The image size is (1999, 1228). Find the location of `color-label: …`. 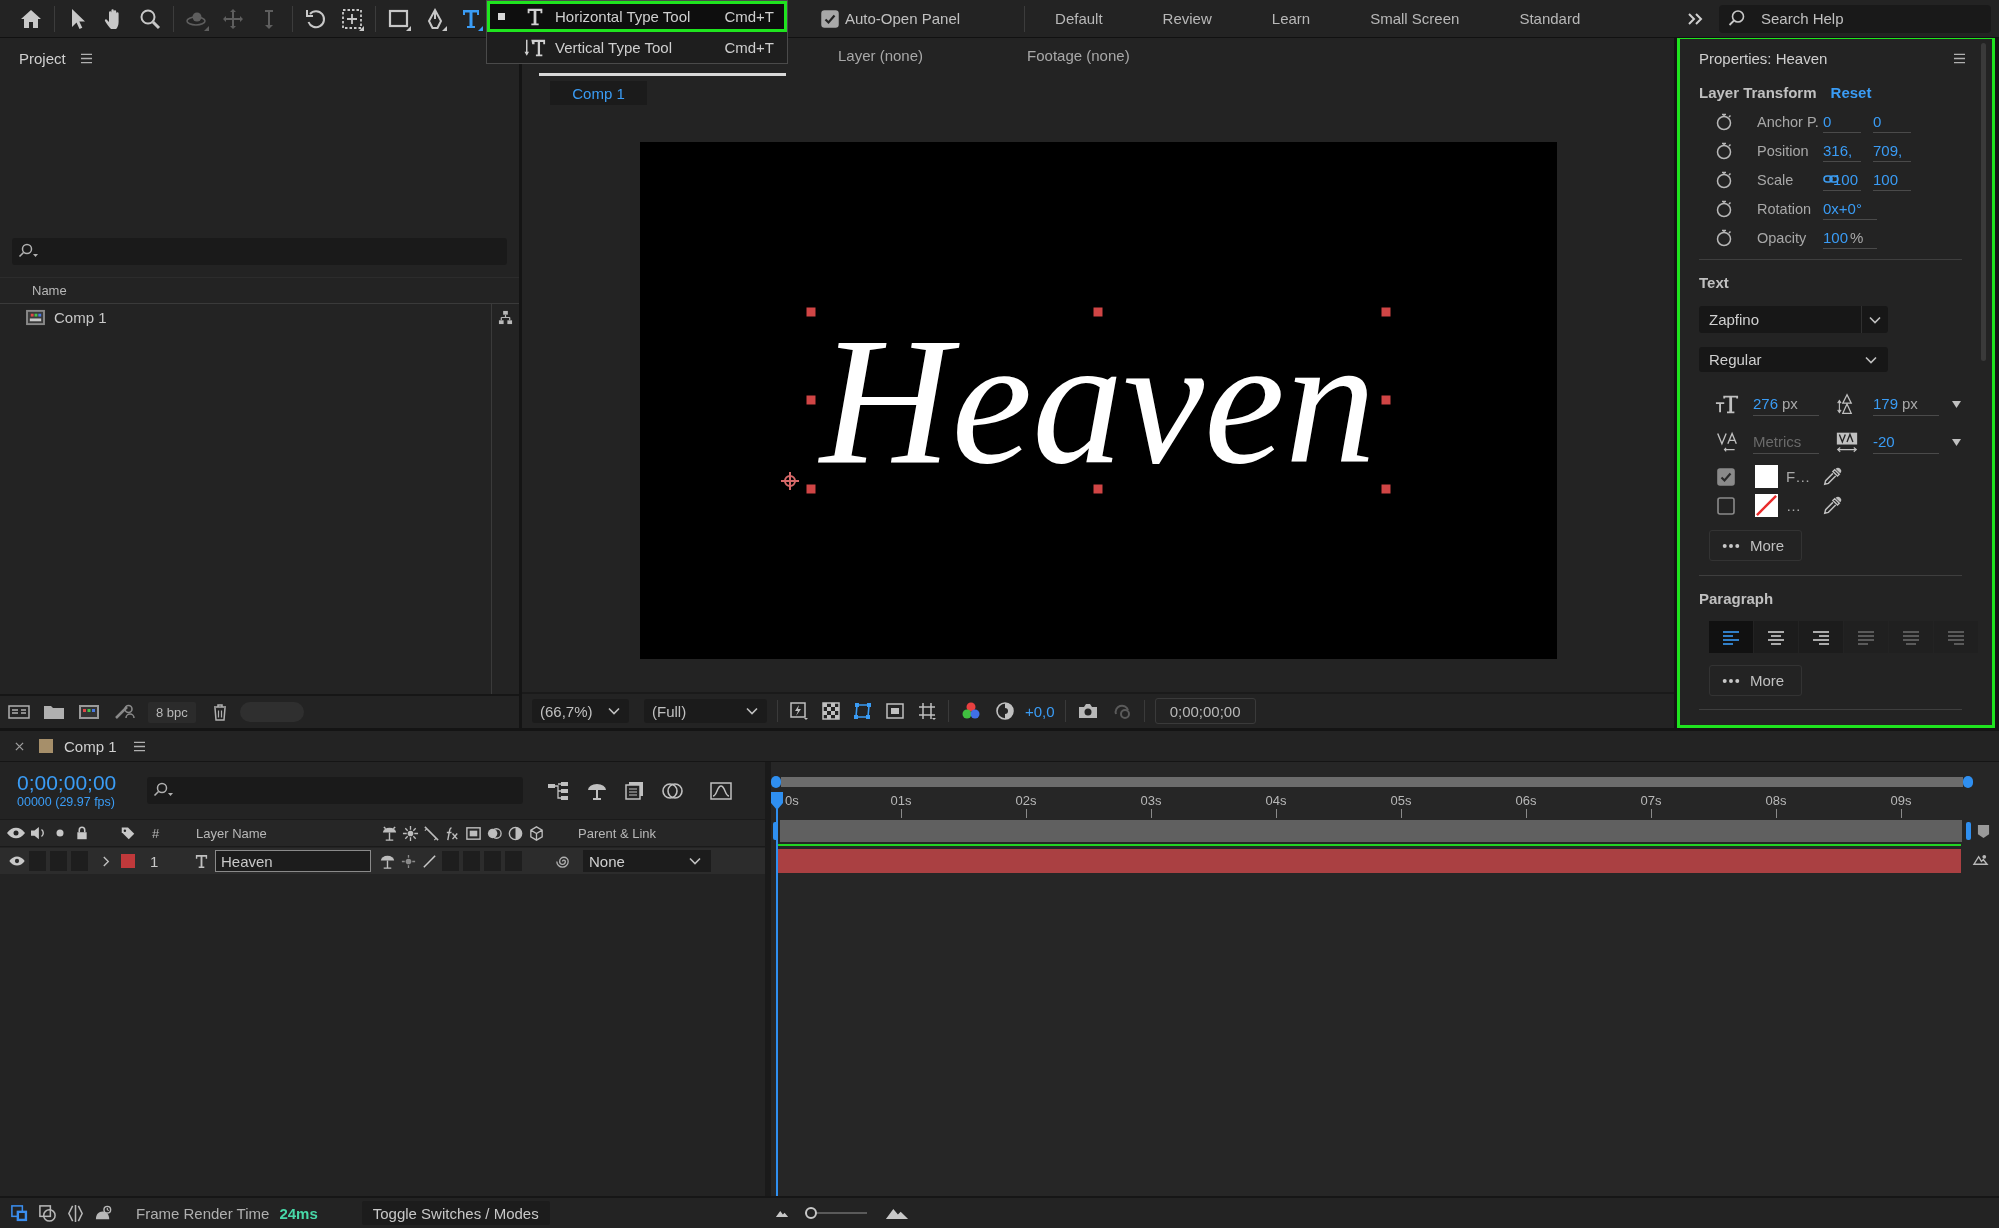

color-label: … is located at coordinates (1794, 505).